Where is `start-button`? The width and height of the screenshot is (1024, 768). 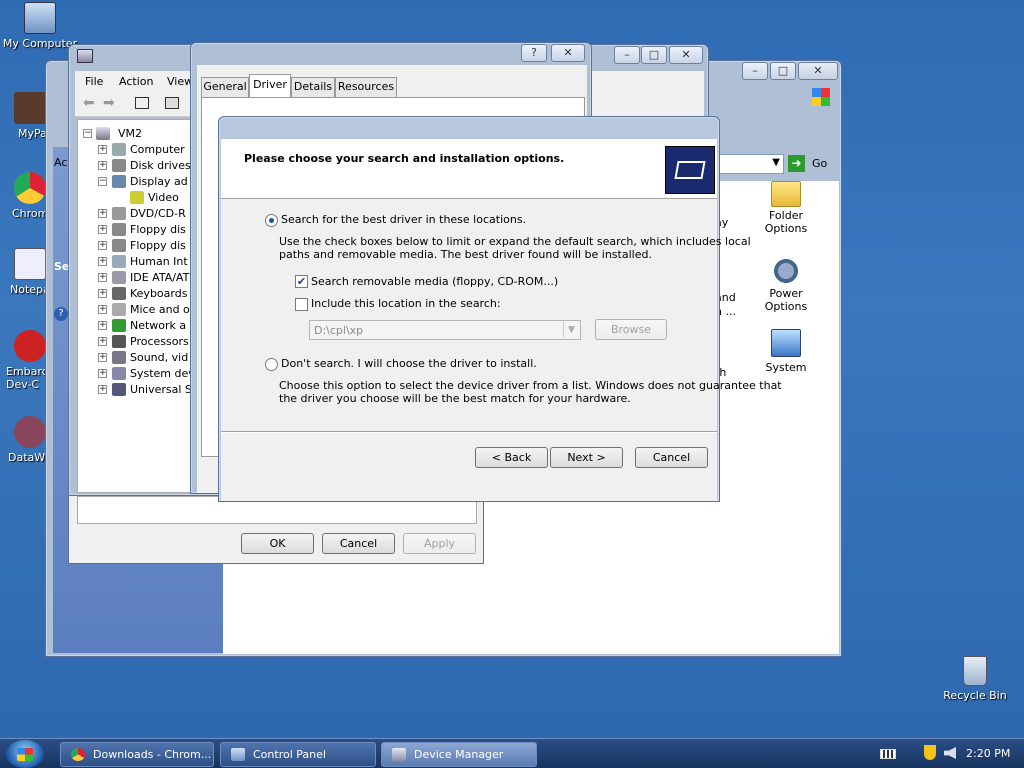 start-button is located at coordinates (25, 754).